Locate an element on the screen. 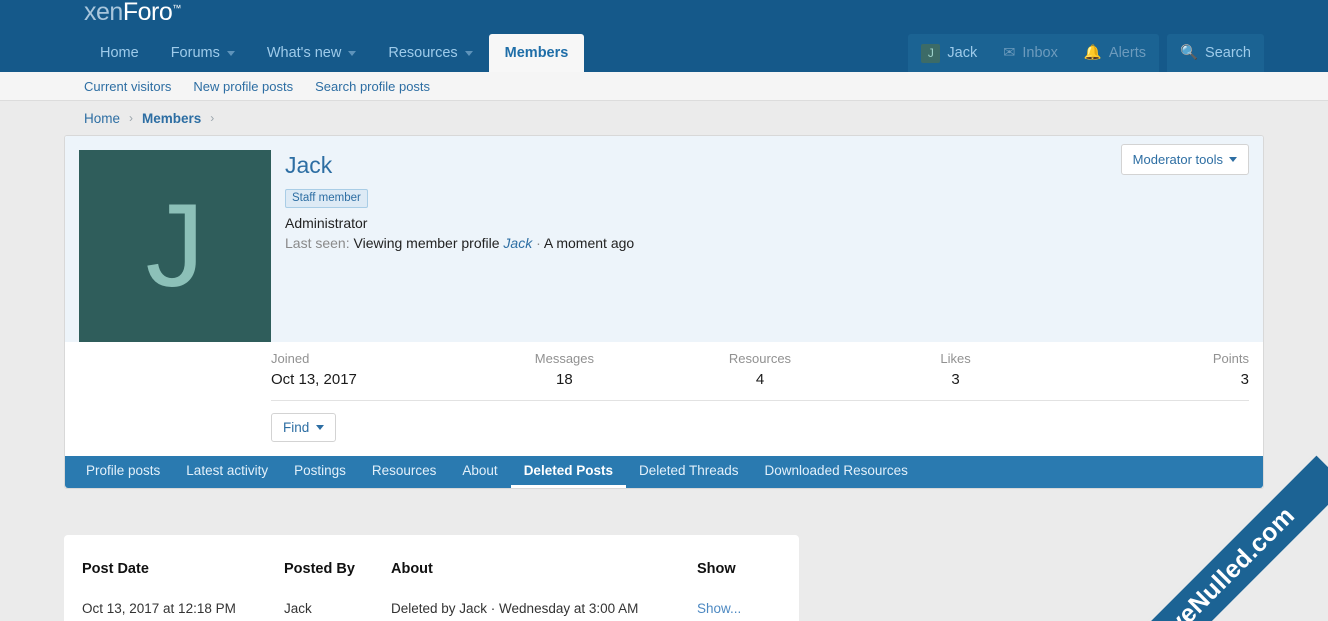 The width and height of the screenshot is (1328, 621). tab-label: Deleted Threads is located at coordinates (688, 470).